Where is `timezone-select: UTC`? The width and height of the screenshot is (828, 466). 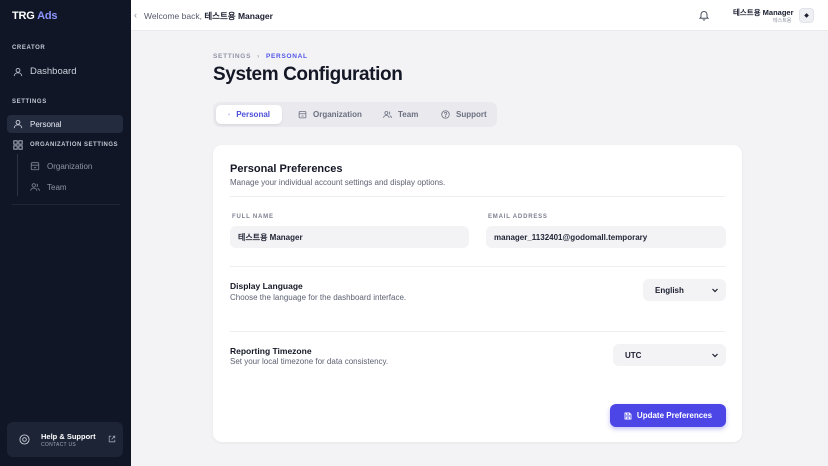
timezone-select: UTC is located at coordinates (669, 355).